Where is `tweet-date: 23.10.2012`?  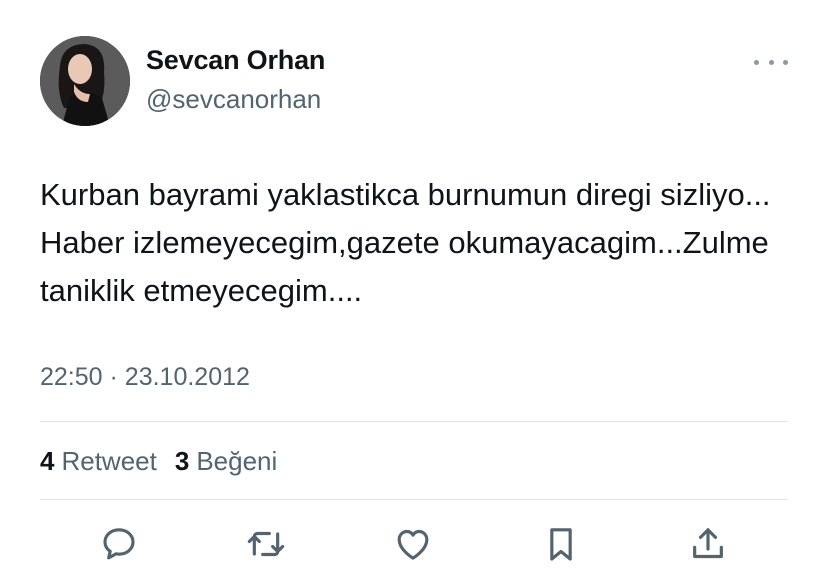
tweet-date: 23.10.2012 is located at coordinates (187, 377).